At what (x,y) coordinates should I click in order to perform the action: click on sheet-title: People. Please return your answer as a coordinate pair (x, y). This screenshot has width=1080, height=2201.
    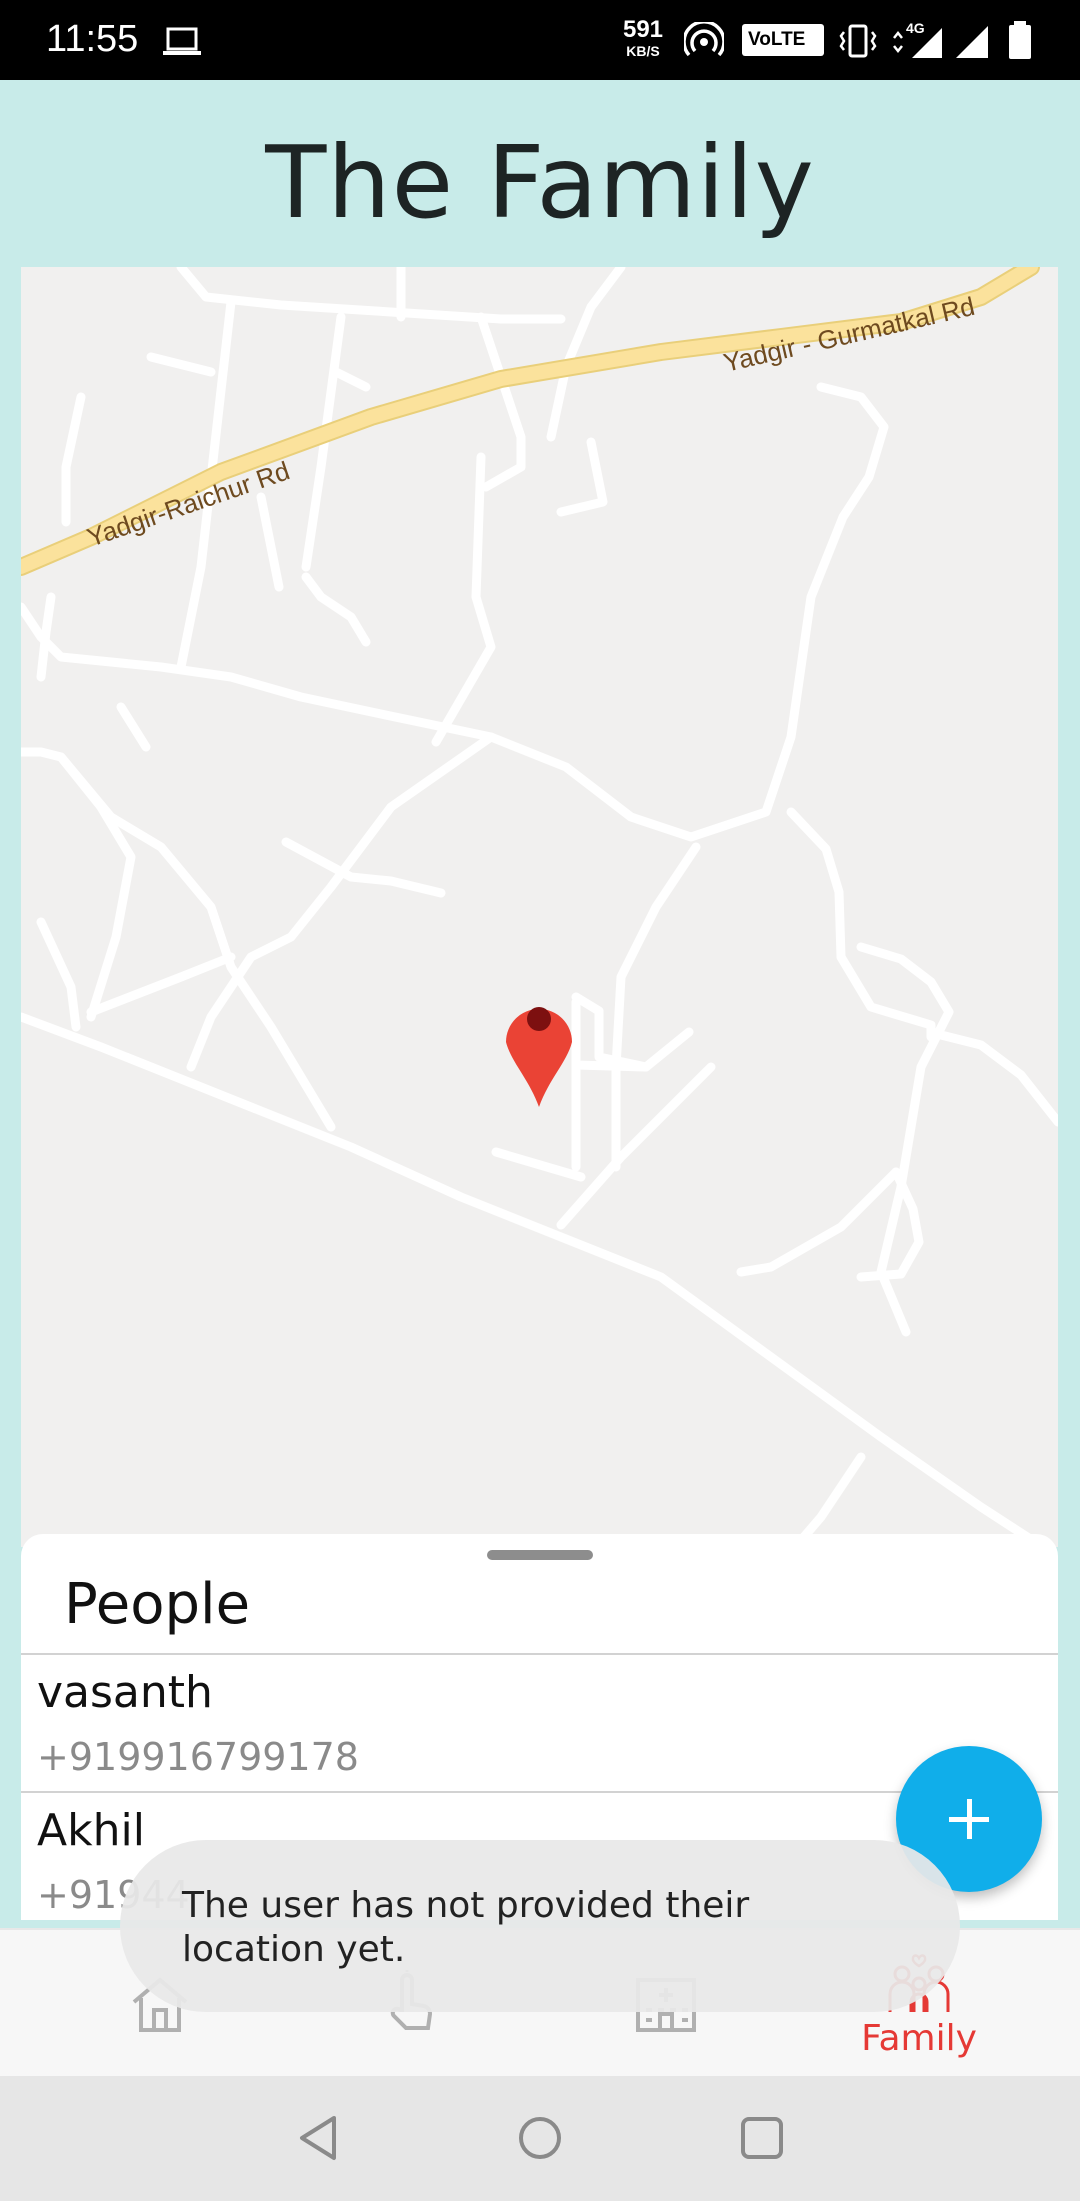
    Looking at the image, I should click on (157, 1604).